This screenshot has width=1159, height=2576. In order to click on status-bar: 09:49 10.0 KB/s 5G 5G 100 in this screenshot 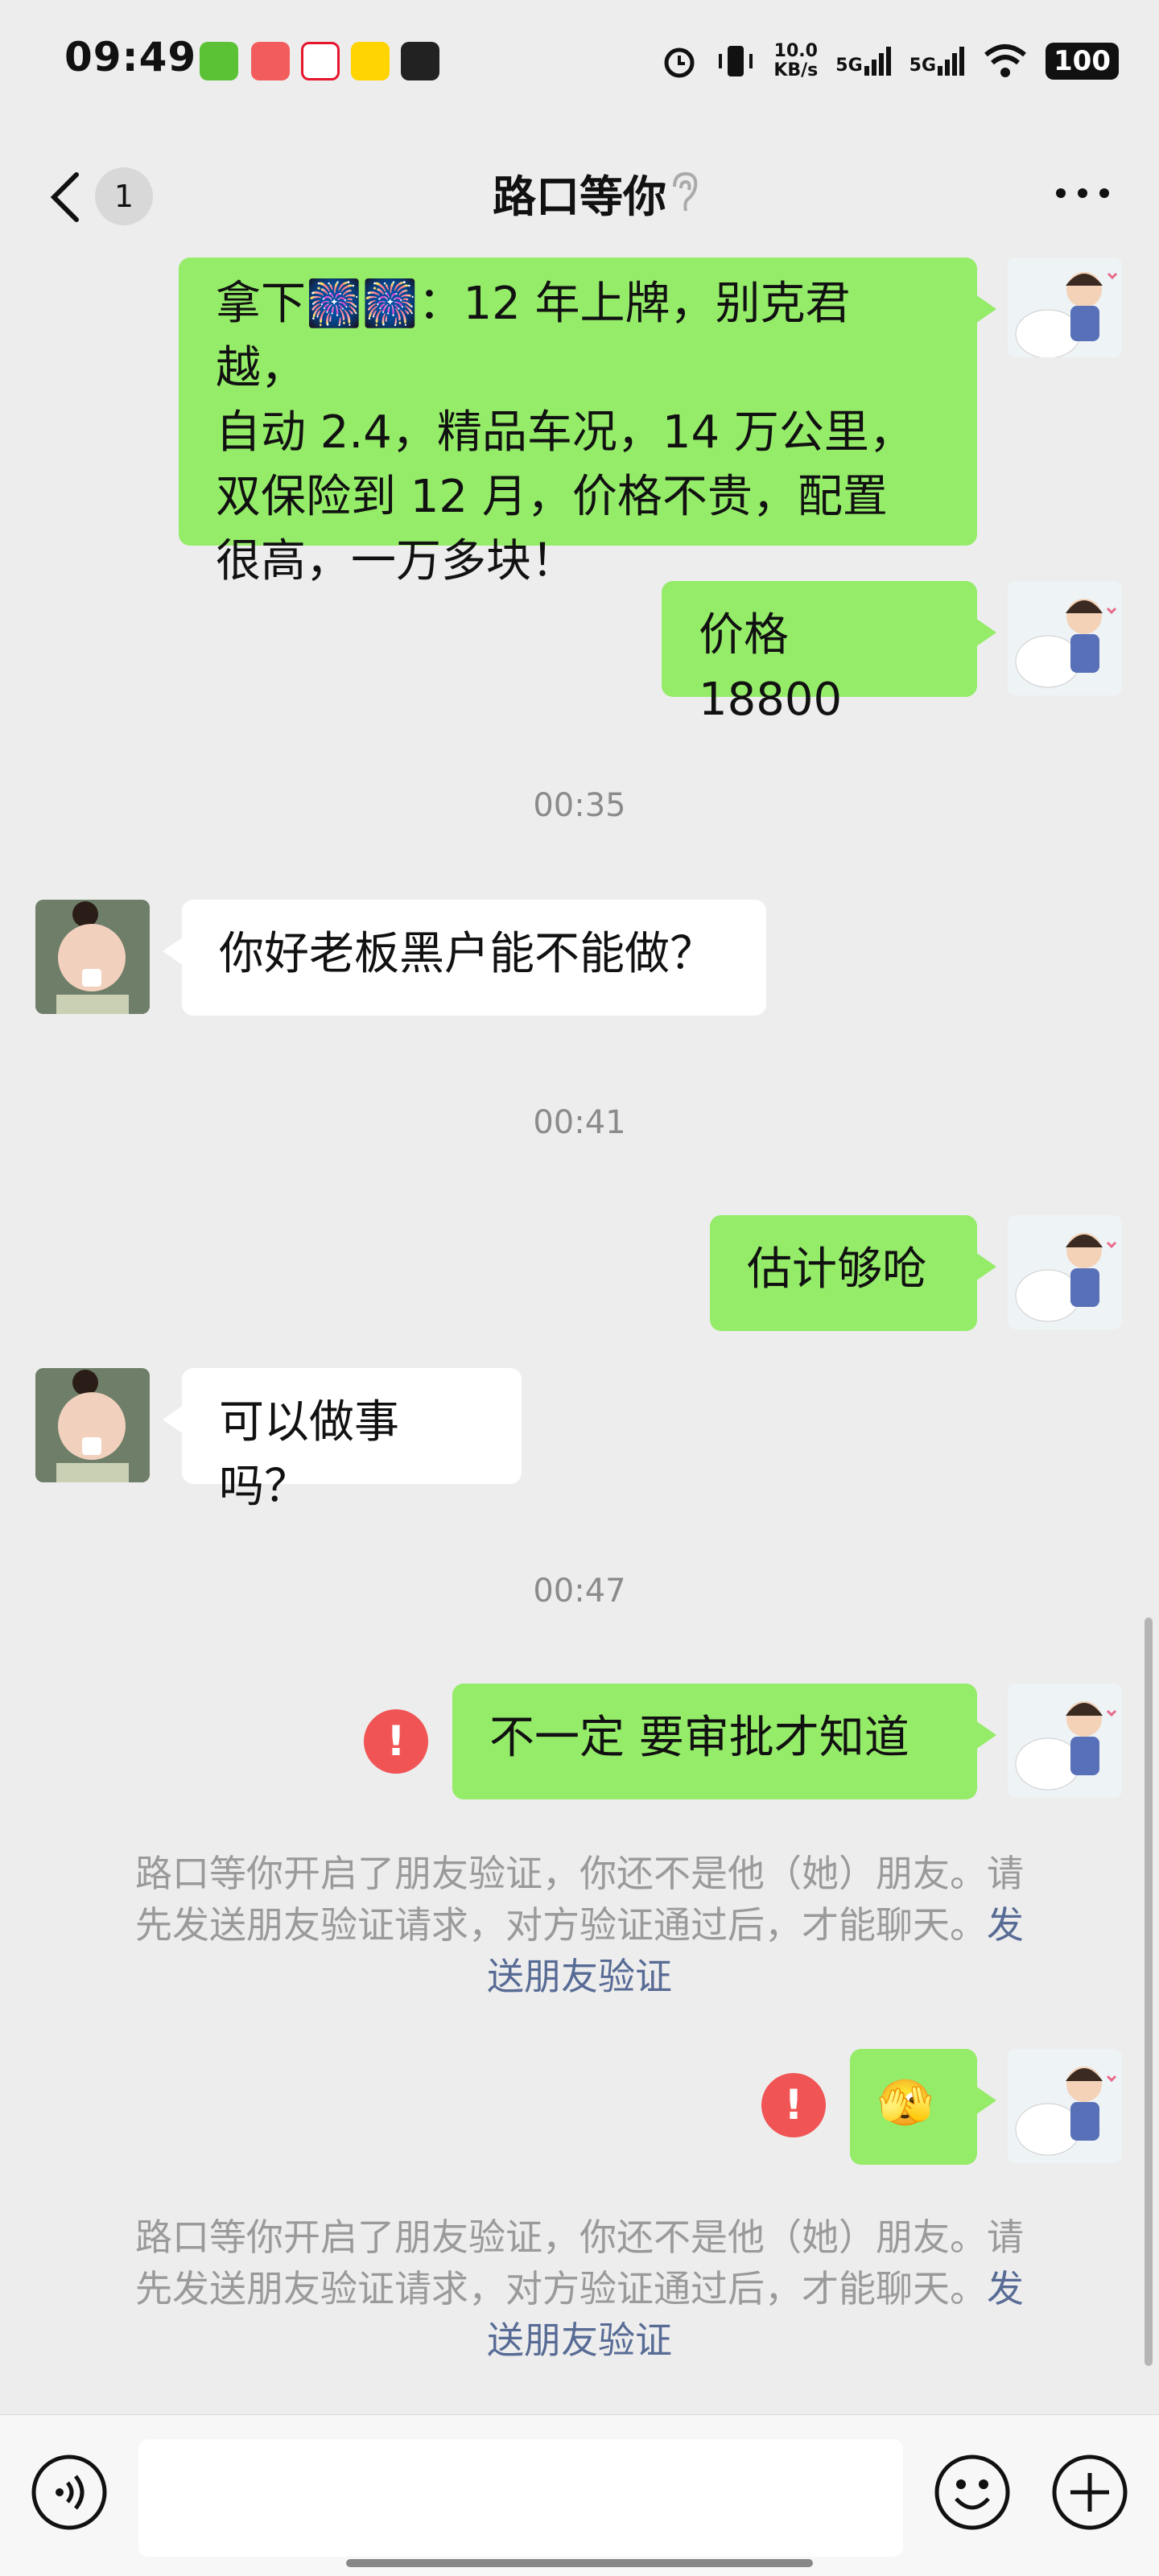, I will do `click(579, 60)`.